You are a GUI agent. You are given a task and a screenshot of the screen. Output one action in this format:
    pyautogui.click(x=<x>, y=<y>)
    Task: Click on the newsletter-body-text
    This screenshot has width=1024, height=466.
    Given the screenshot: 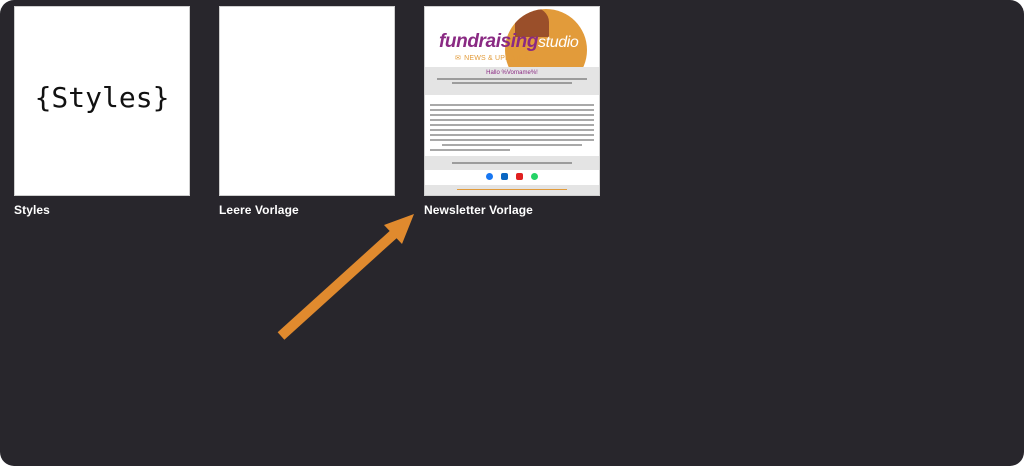 What is the action you would take?
    pyautogui.click(x=512, y=128)
    